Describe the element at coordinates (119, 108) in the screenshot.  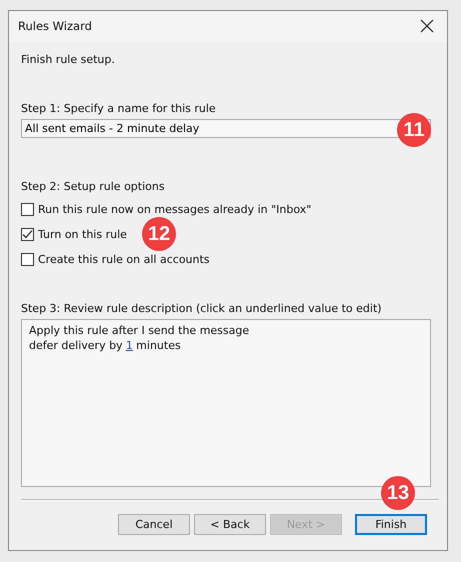
I see `step-label: Step 1: Specify a name for this rule` at that location.